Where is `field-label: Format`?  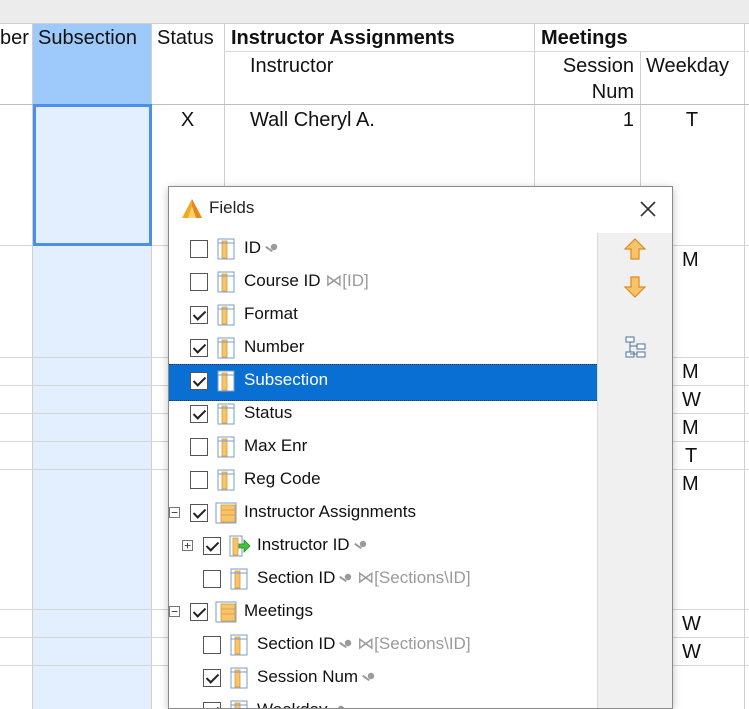
field-label: Format is located at coordinates (271, 313).